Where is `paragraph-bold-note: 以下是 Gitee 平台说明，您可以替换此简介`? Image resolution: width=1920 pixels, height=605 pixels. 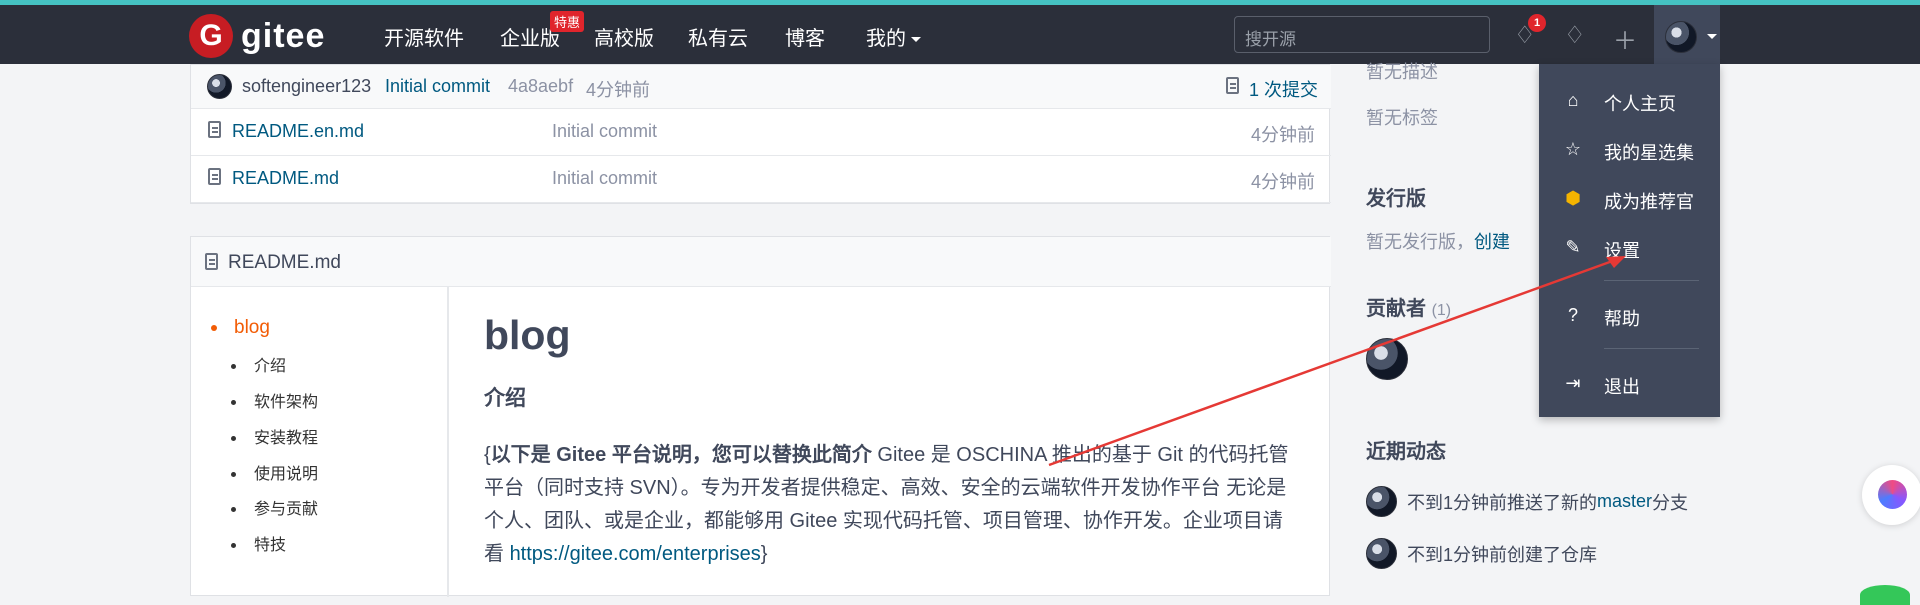 paragraph-bold-note: 以下是 Gitee 平台说明，您可以替换此简介 is located at coordinates (681, 455).